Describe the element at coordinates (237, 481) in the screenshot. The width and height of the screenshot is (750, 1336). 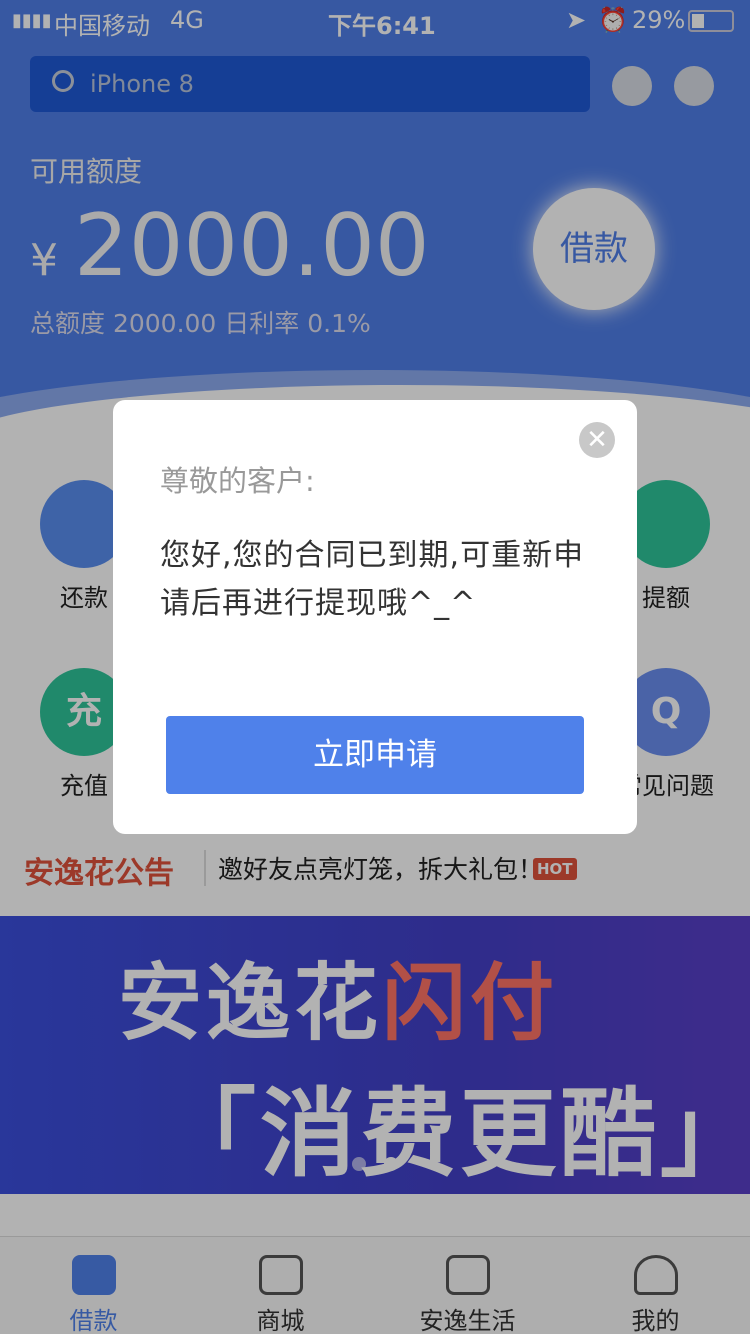
I see `dialog-title: 尊敬的客户:` at that location.